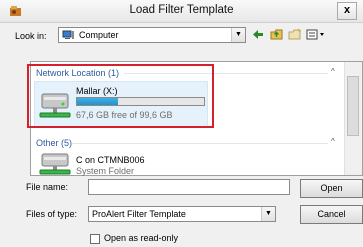  I want to click on group-divider, so click(200, 143).